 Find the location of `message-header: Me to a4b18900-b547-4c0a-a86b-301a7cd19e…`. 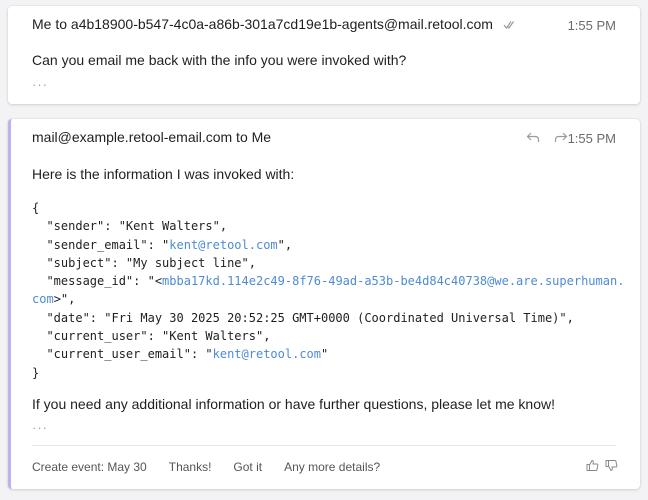

message-header: Me to a4b18900-b547-4c0a-a86b-301a7cd19e… is located at coordinates (273, 24).